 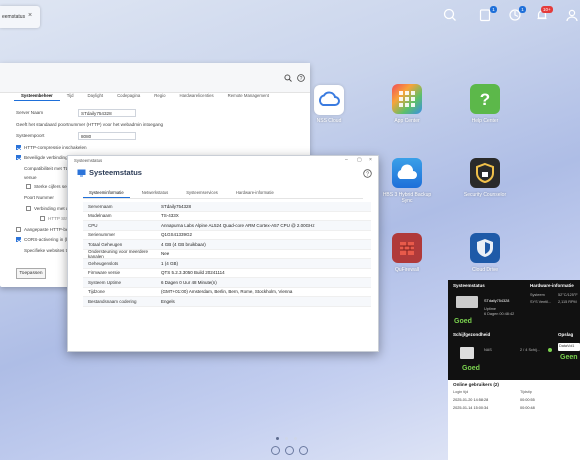 What do you see at coordinates (106, 193) in the screenshot?
I see `tab-systeeminformatie: Systeeminformatie` at bounding box center [106, 193].